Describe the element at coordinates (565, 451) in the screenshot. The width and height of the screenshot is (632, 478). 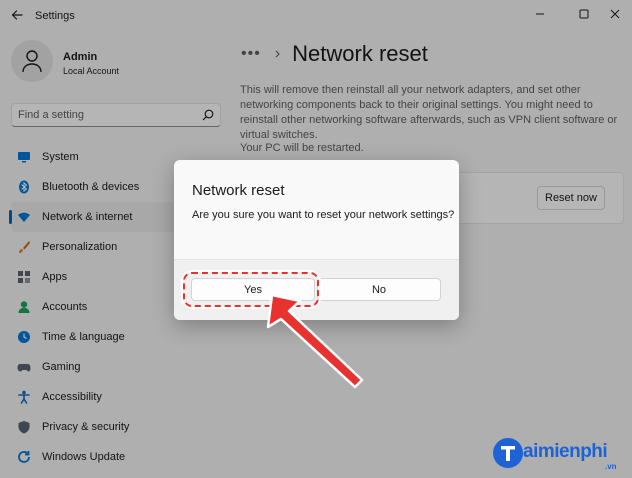
I see `watermark-text: aimienphi` at that location.